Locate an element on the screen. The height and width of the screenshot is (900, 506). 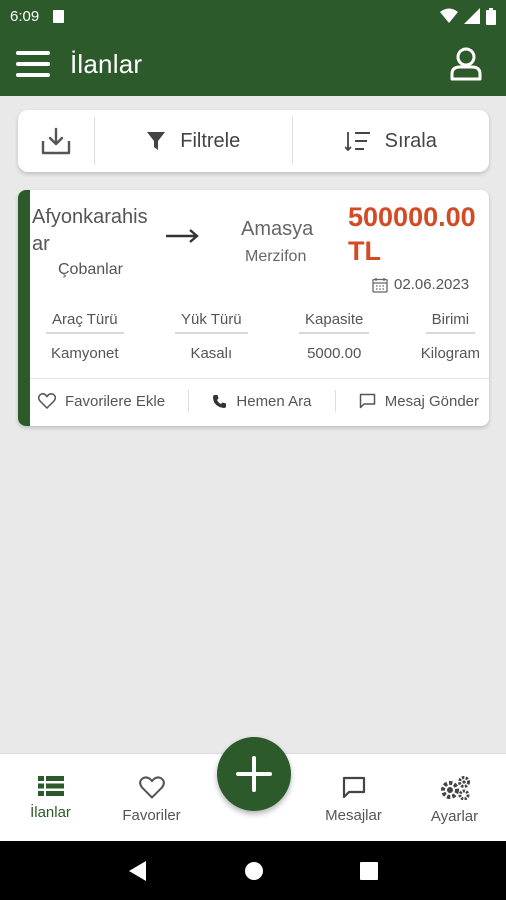
destination-district: Merzifon is located at coordinates (276, 256).